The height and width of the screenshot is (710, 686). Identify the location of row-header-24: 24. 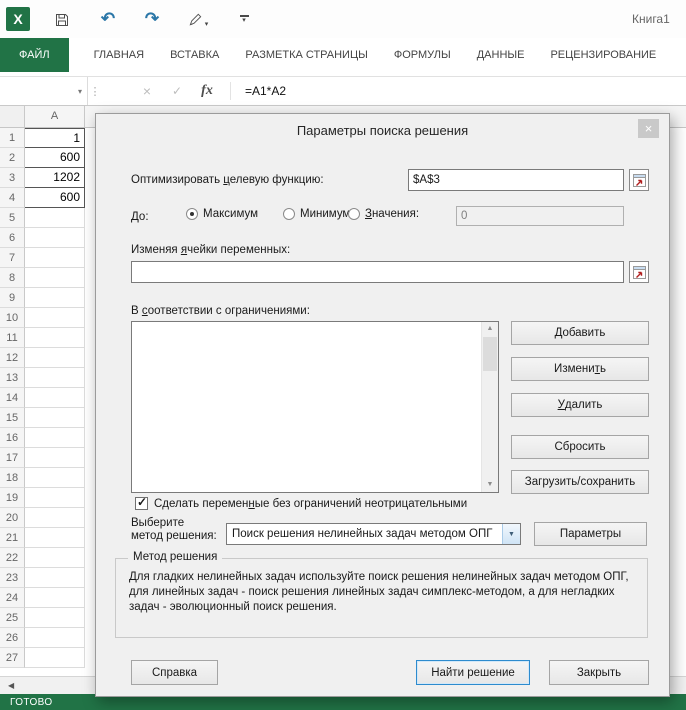
(12, 598).